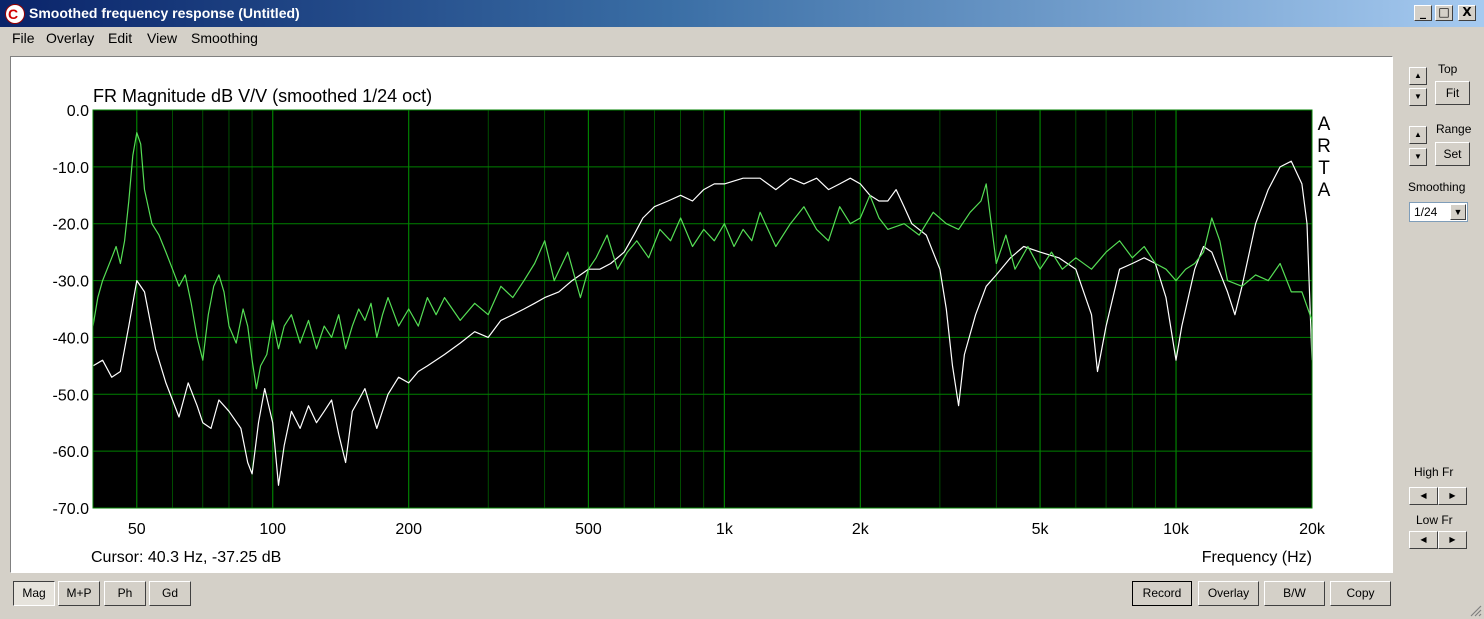 The width and height of the screenshot is (1484, 619). Describe the element at coordinates (742, 38) in the screenshot. I see `menu-bar: File Overlay Edit View Smoothing` at that location.